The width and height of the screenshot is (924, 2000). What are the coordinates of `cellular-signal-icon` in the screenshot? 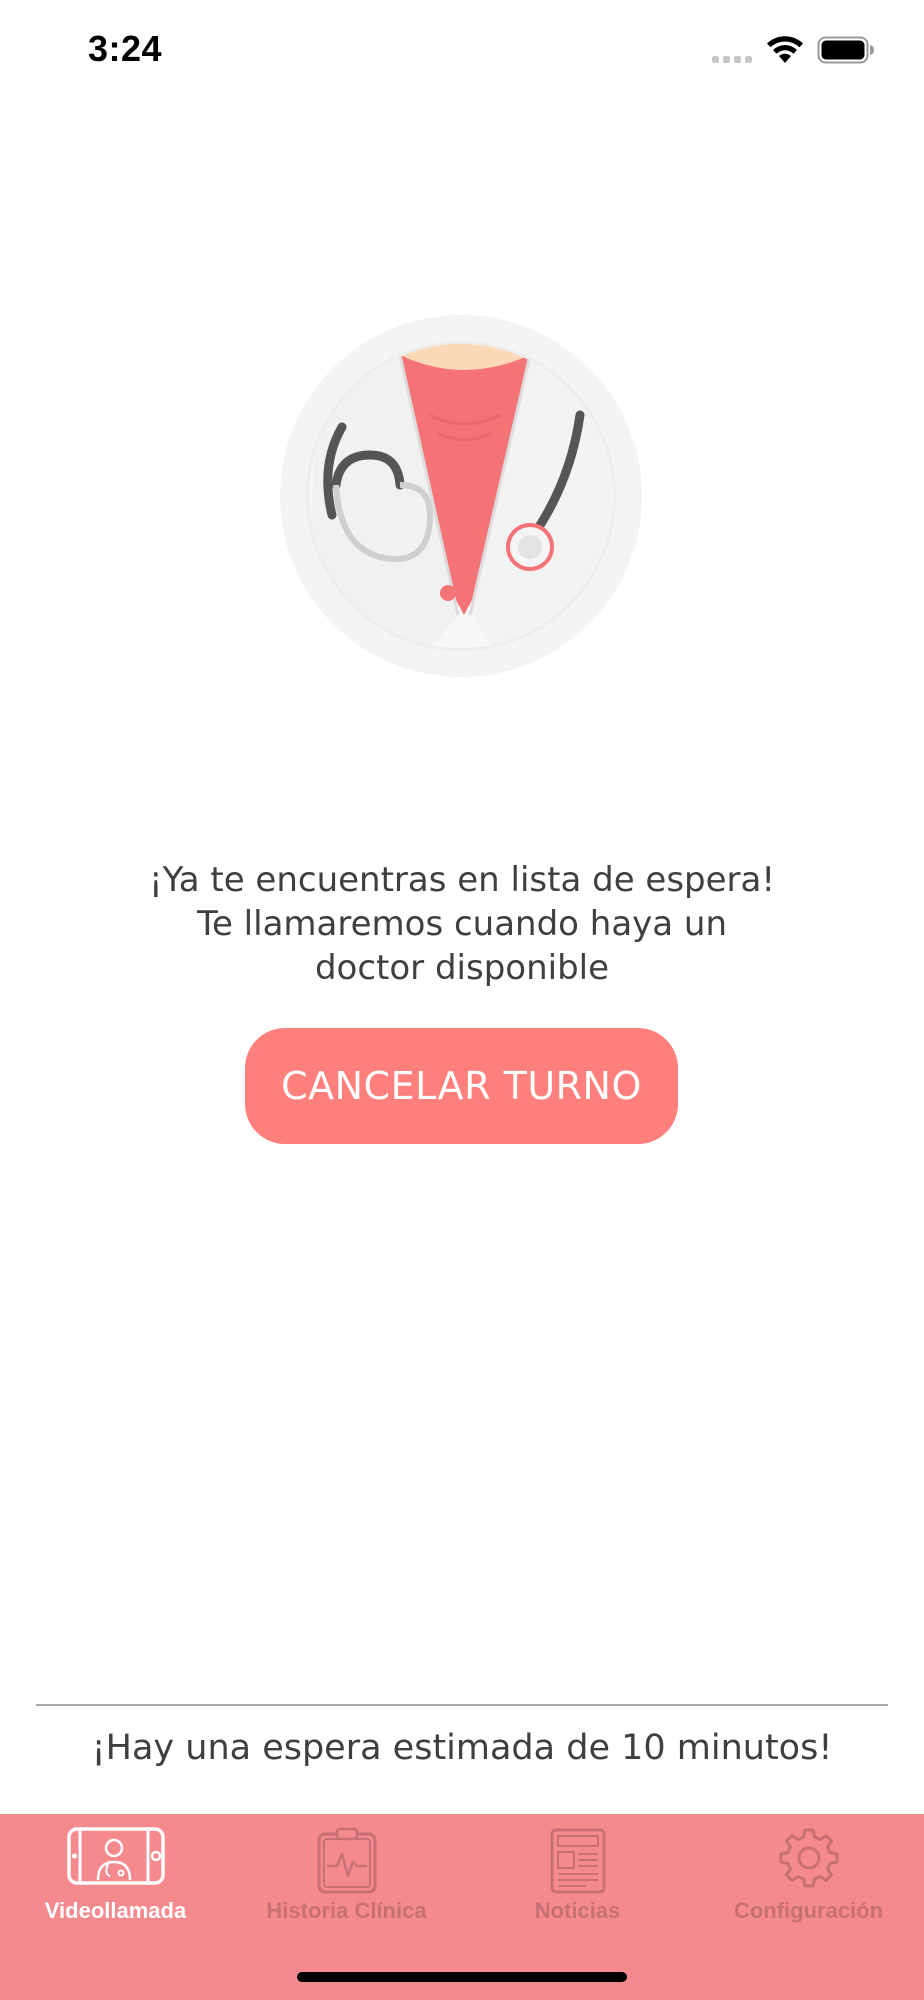 It's located at (732, 59).